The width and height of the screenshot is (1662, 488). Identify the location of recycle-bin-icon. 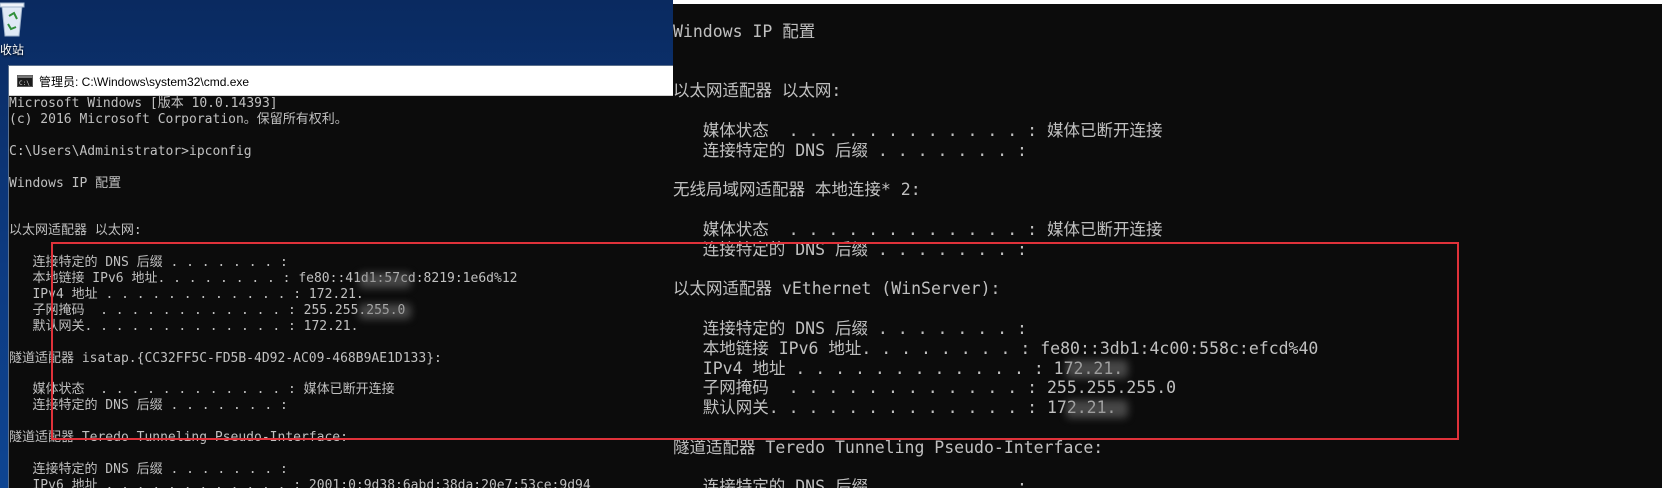
(13, 19).